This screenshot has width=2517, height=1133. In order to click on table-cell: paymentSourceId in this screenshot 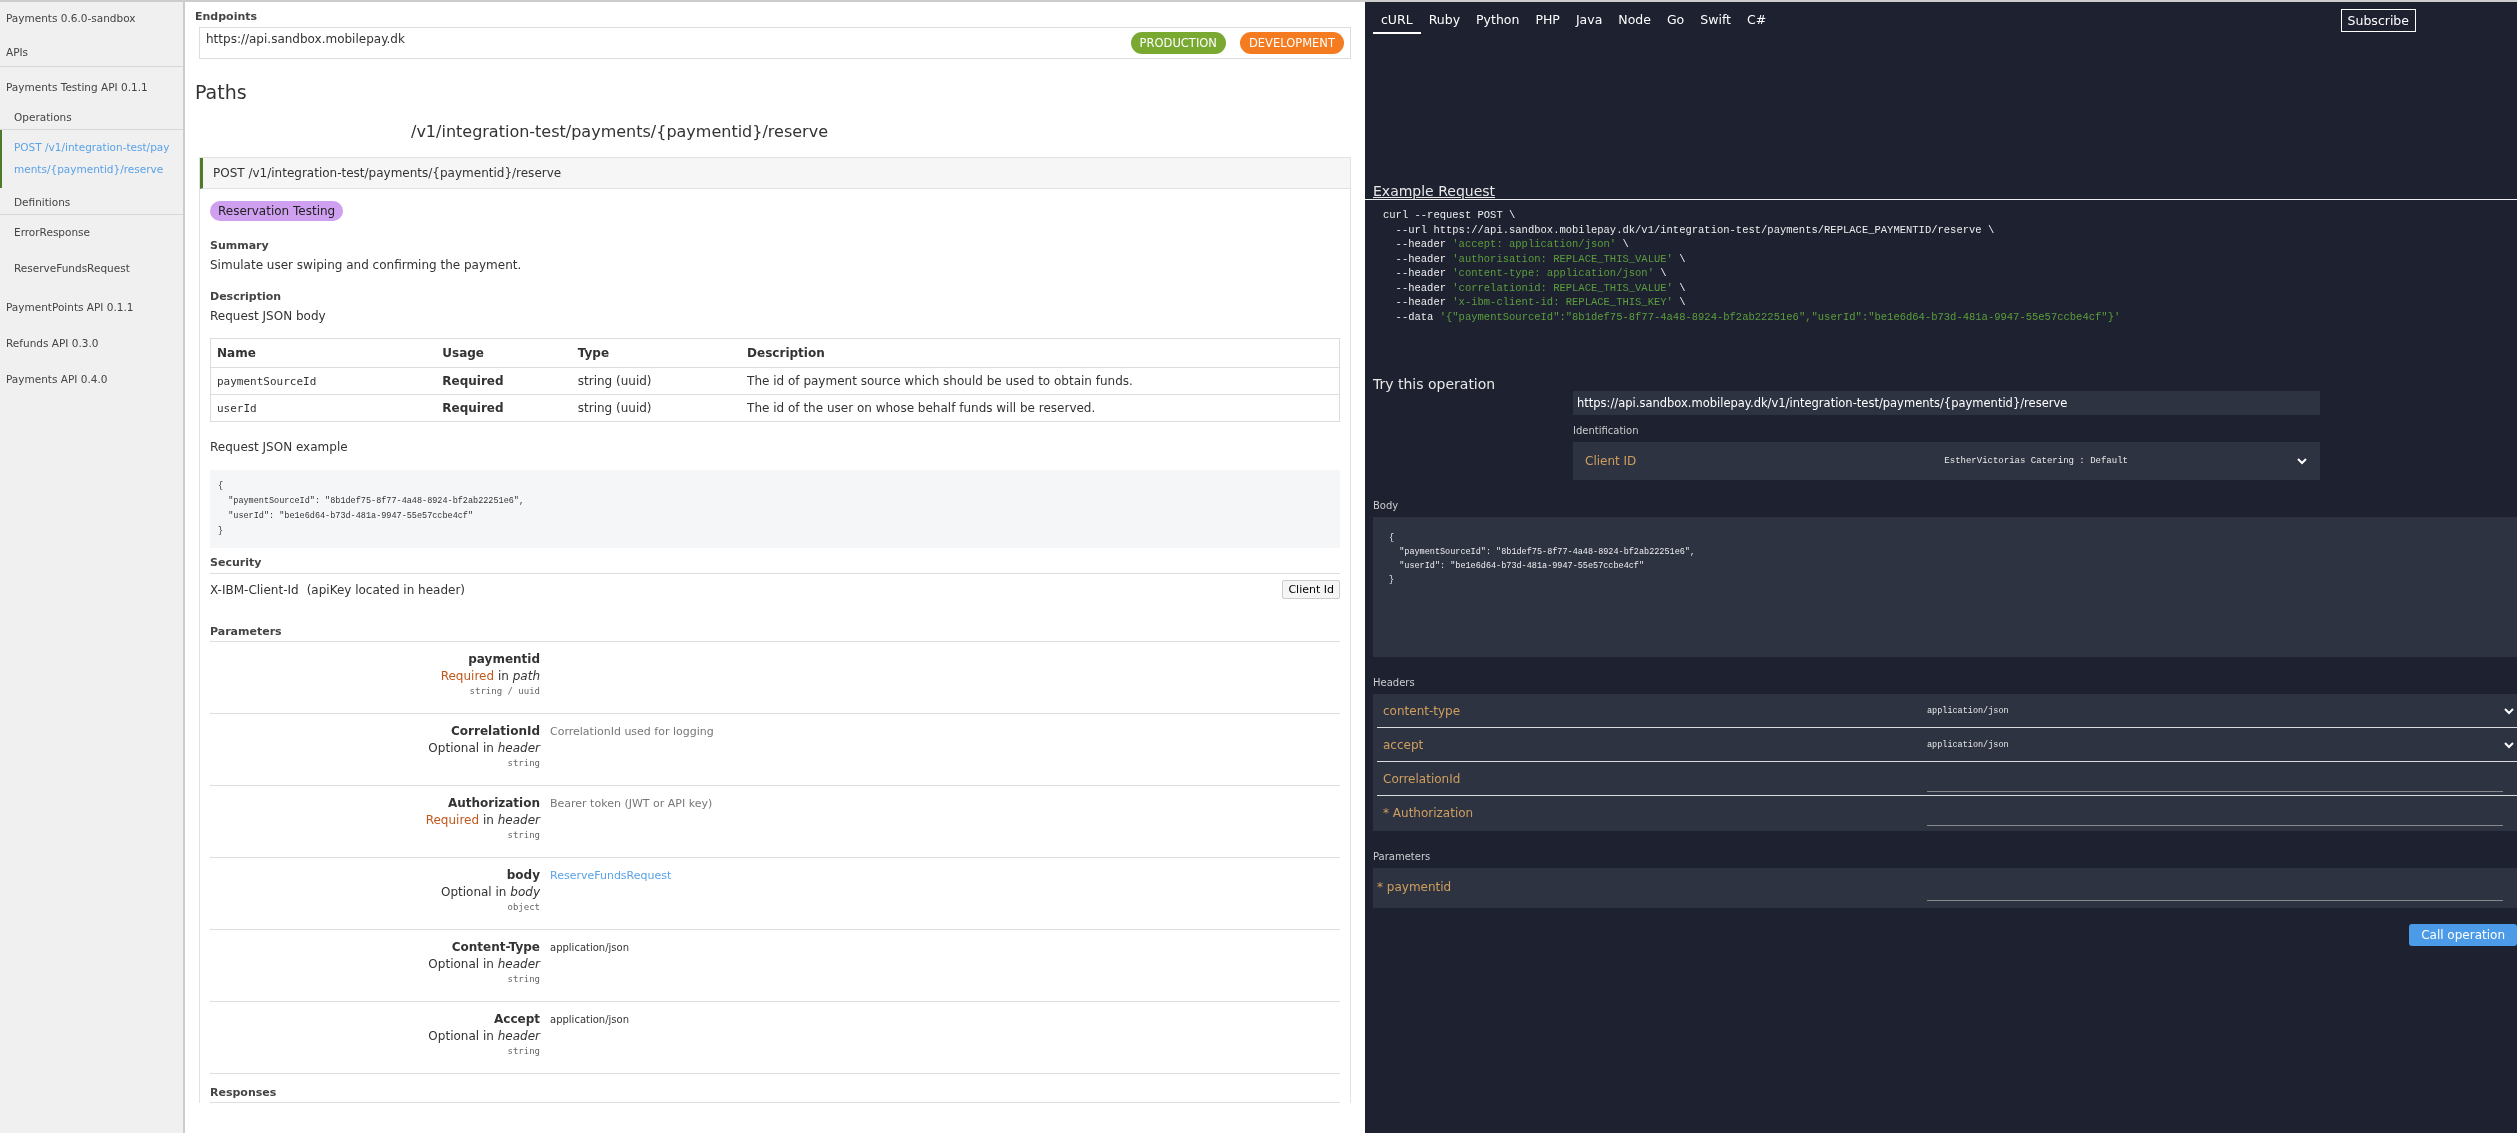, I will do `click(323, 381)`.